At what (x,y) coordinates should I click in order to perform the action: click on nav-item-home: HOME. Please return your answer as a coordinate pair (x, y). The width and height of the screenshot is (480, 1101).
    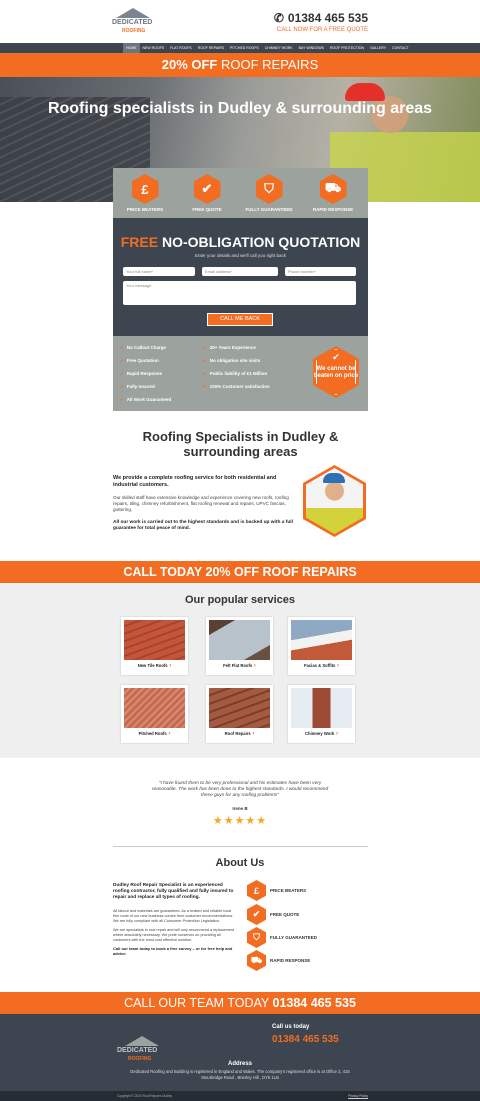
    Looking at the image, I should click on (131, 48).